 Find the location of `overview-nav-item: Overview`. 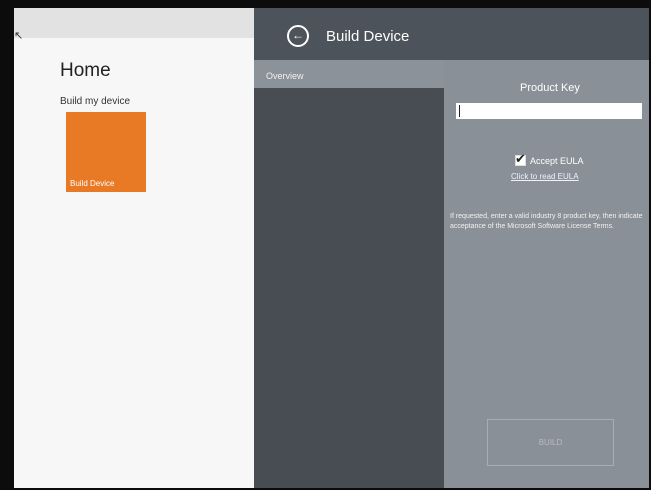

overview-nav-item: Overview is located at coordinates (285, 76).